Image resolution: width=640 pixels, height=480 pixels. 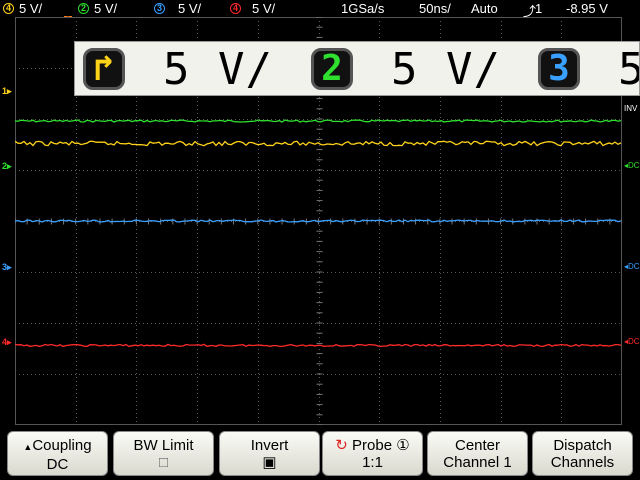 What do you see at coordinates (318, 121) in the screenshot?
I see `channel-2-trace` at bounding box center [318, 121].